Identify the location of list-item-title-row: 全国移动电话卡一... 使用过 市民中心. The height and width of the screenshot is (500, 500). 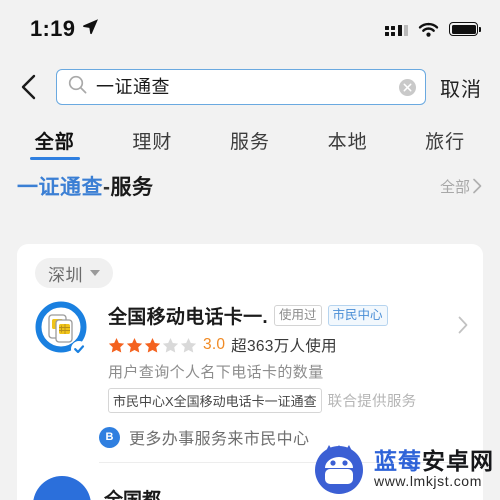
(288, 315).